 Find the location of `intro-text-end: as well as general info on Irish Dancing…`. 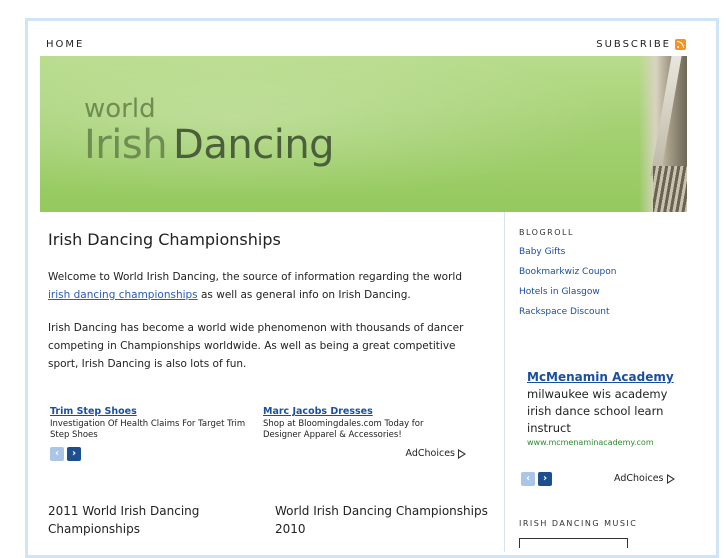

intro-text-end: as well as general info on Irish Dancing… is located at coordinates (304, 295).